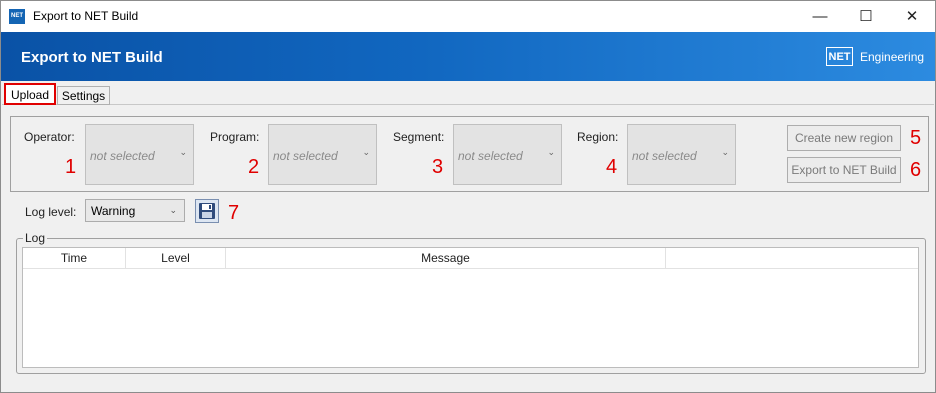  Describe the element at coordinates (235, 137) in the screenshot. I see `program-label: Program:` at that location.